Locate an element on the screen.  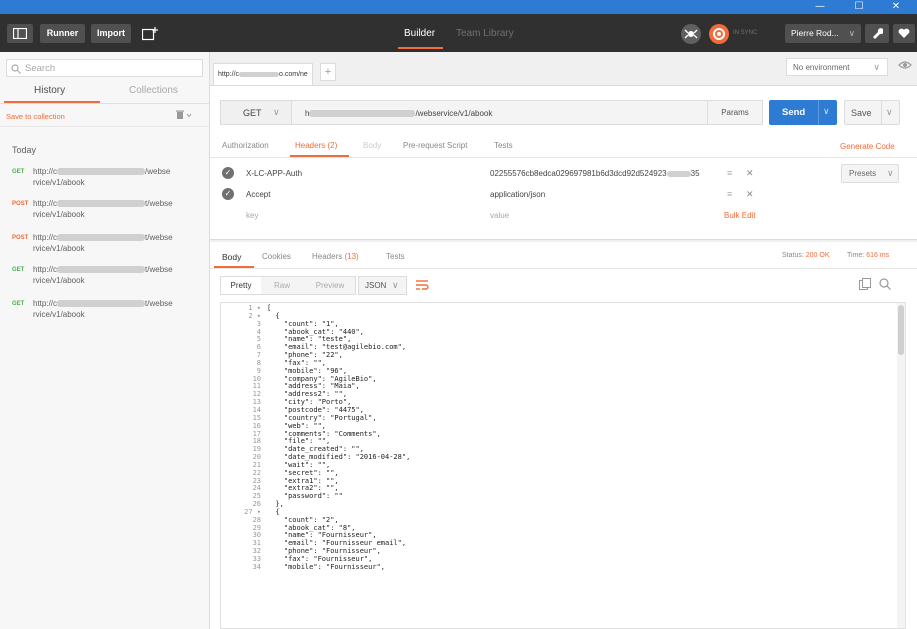
copy-icon is located at coordinates (865, 284).